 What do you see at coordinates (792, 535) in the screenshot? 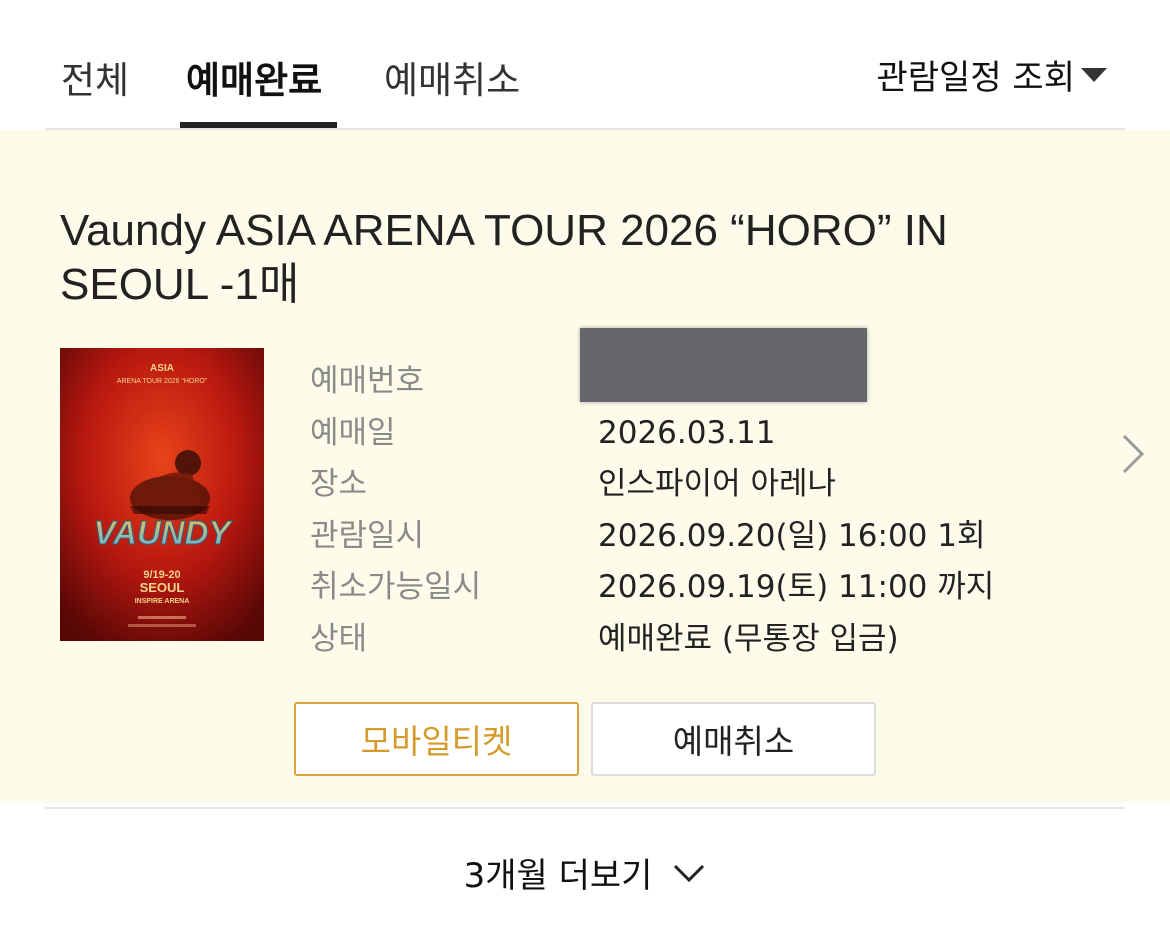
I see `field-value-show-datetime: 2026.09.20(일) 16:00 1회` at bounding box center [792, 535].